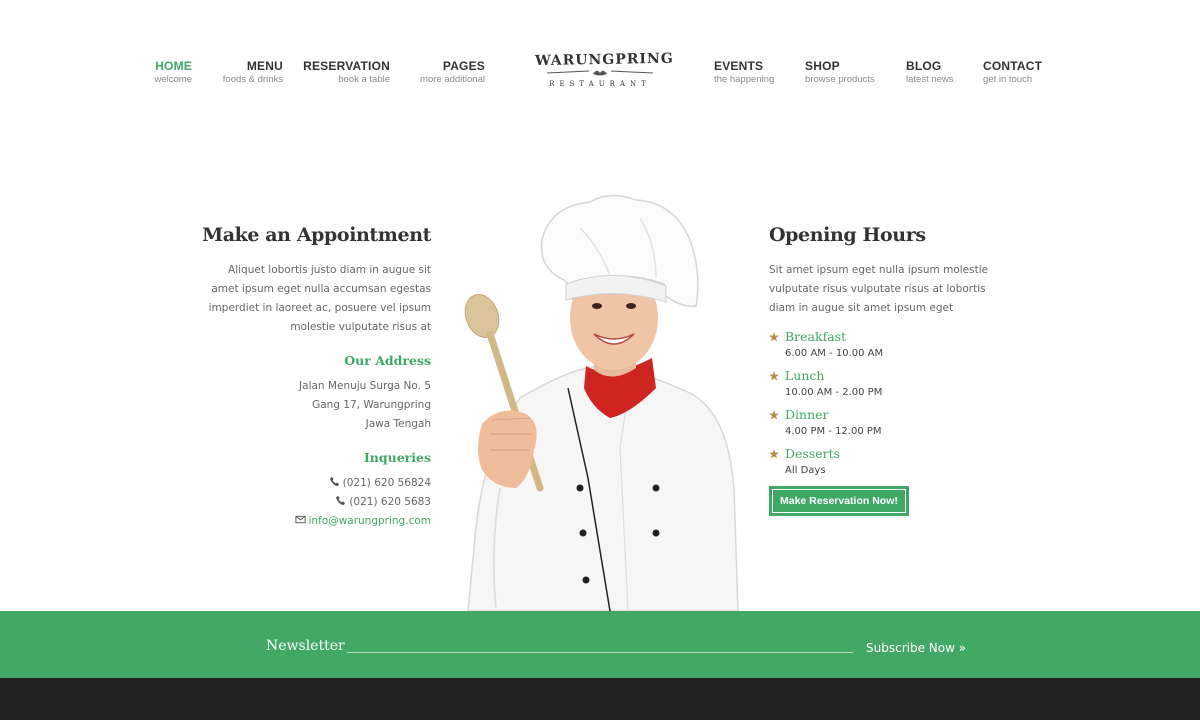  Describe the element at coordinates (300, 519) in the screenshot. I see `envelope-icon` at that location.